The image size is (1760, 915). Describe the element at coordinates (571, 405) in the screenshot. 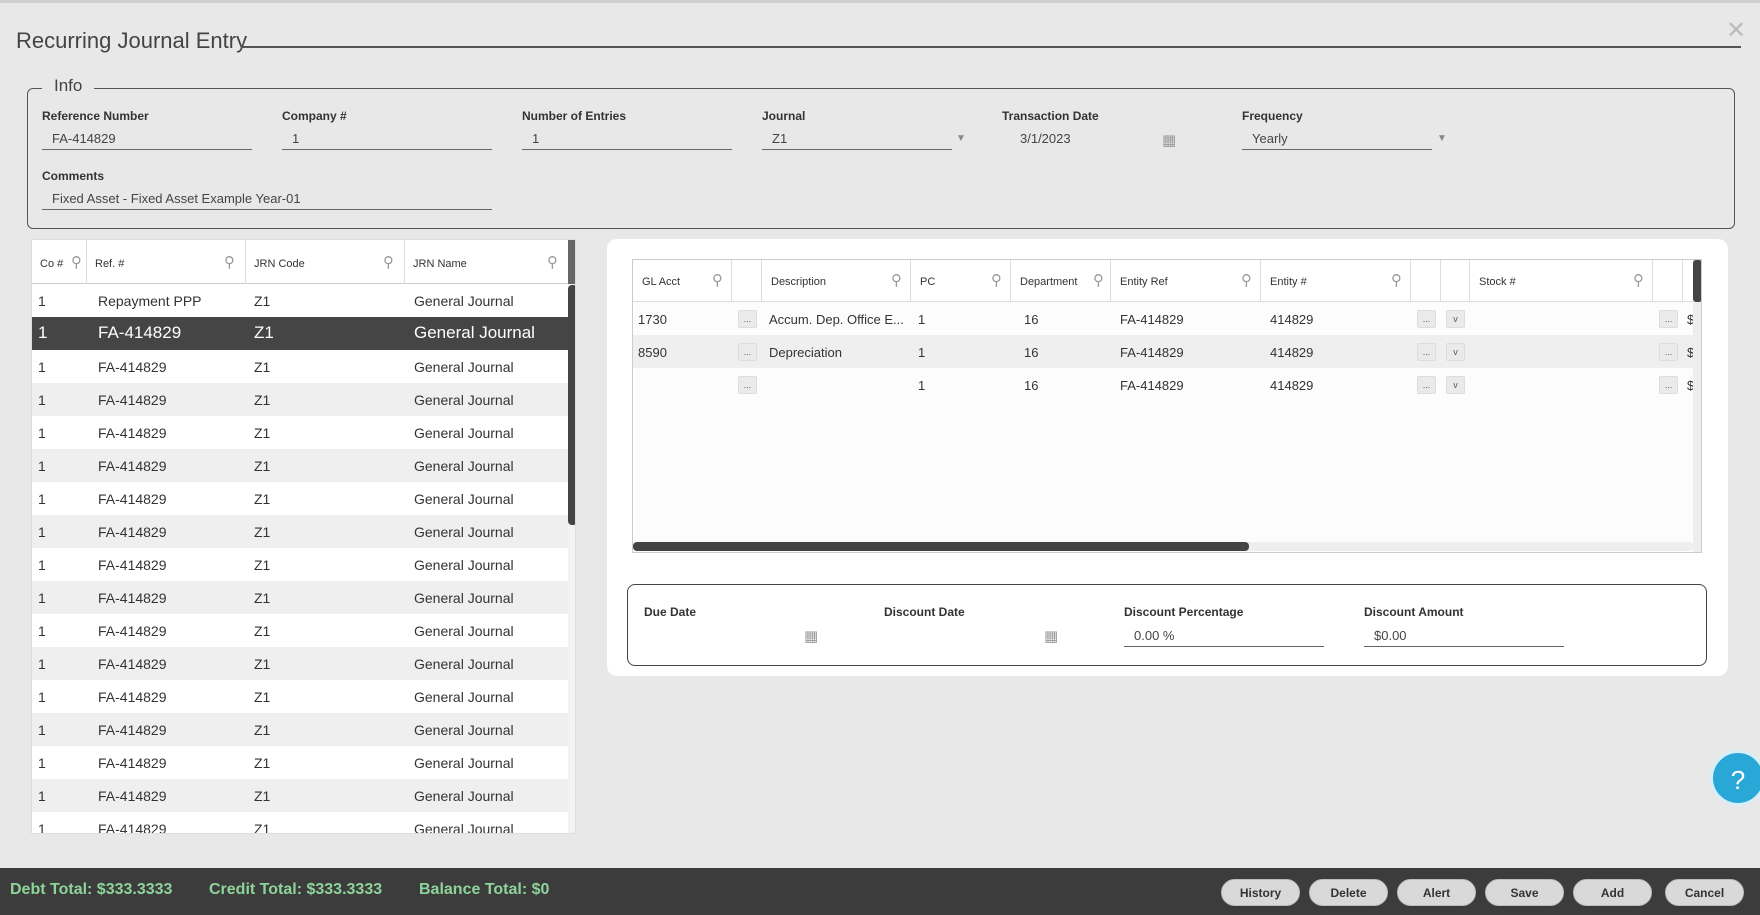

I see `list-scrollbar-thumb` at that location.